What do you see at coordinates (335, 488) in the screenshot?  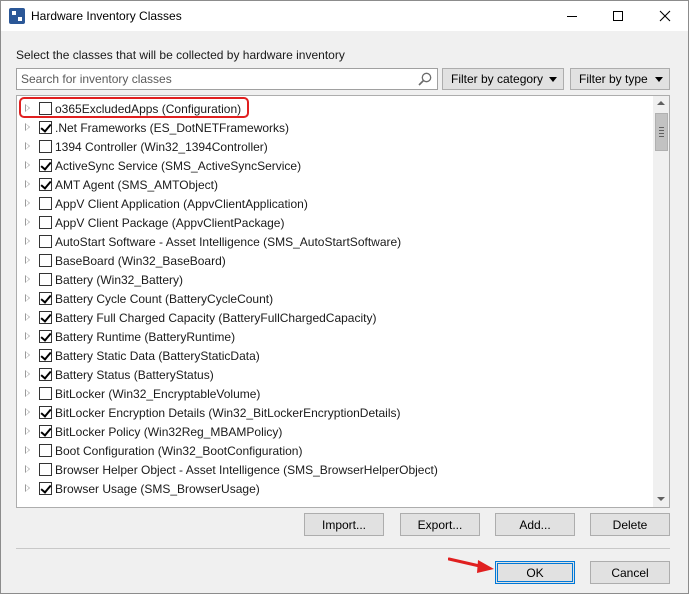 I see `class-row: Browser Usage (SMS_BrowserUsage)` at bounding box center [335, 488].